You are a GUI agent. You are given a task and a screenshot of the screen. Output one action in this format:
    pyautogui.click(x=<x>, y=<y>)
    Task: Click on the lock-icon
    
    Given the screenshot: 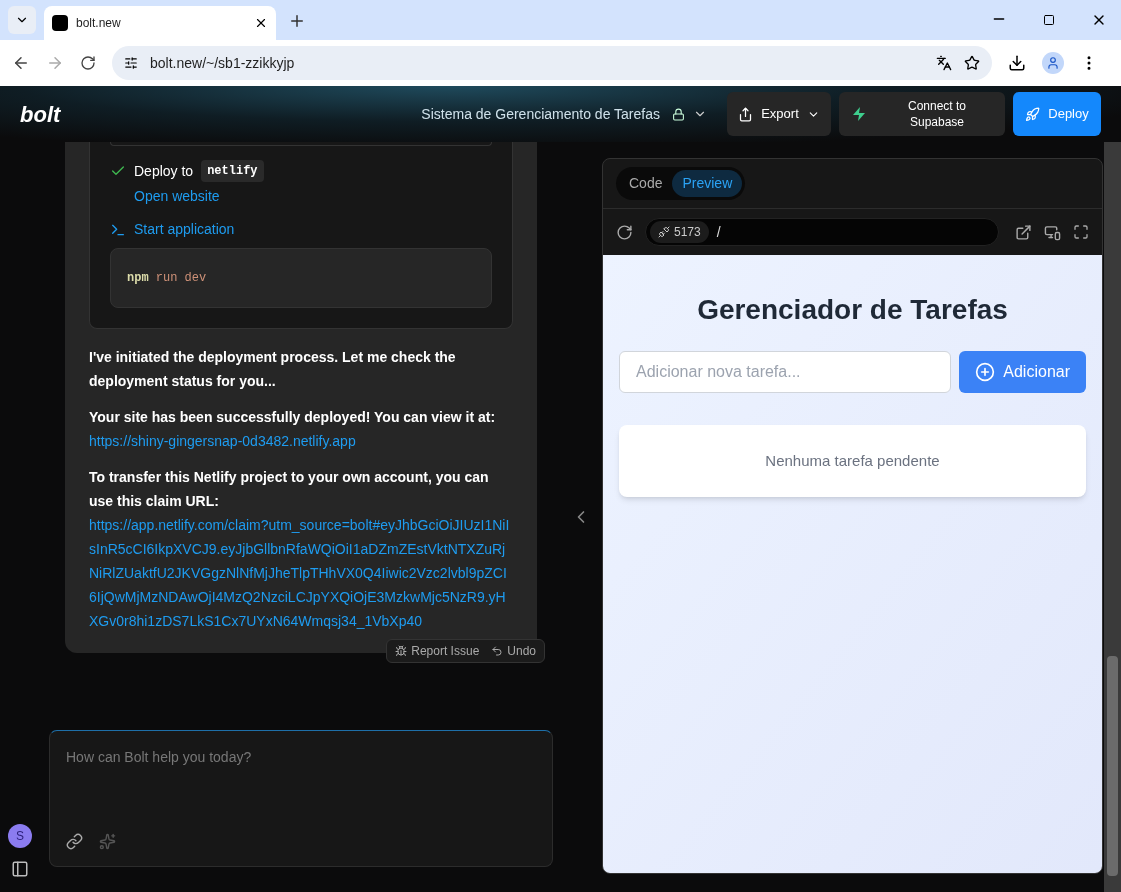 What is the action you would take?
    pyautogui.click(x=678, y=114)
    